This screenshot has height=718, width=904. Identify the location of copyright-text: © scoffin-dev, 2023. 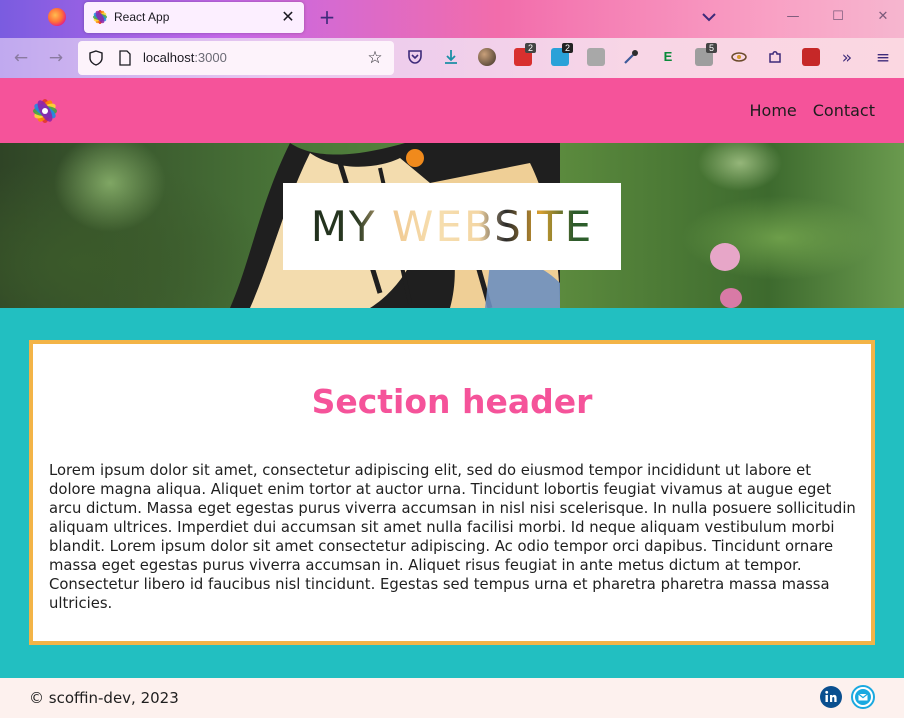
(104, 698).